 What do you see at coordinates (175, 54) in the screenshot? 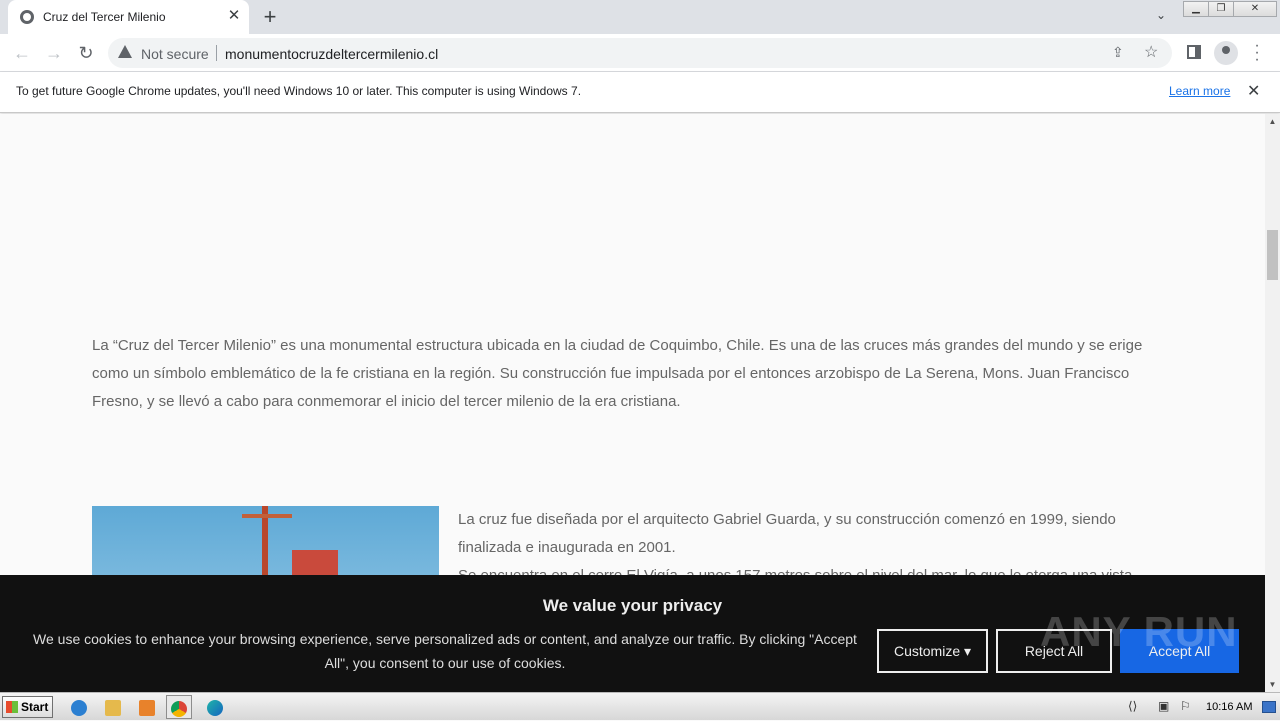
I see `security-label: Not secure` at bounding box center [175, 54].